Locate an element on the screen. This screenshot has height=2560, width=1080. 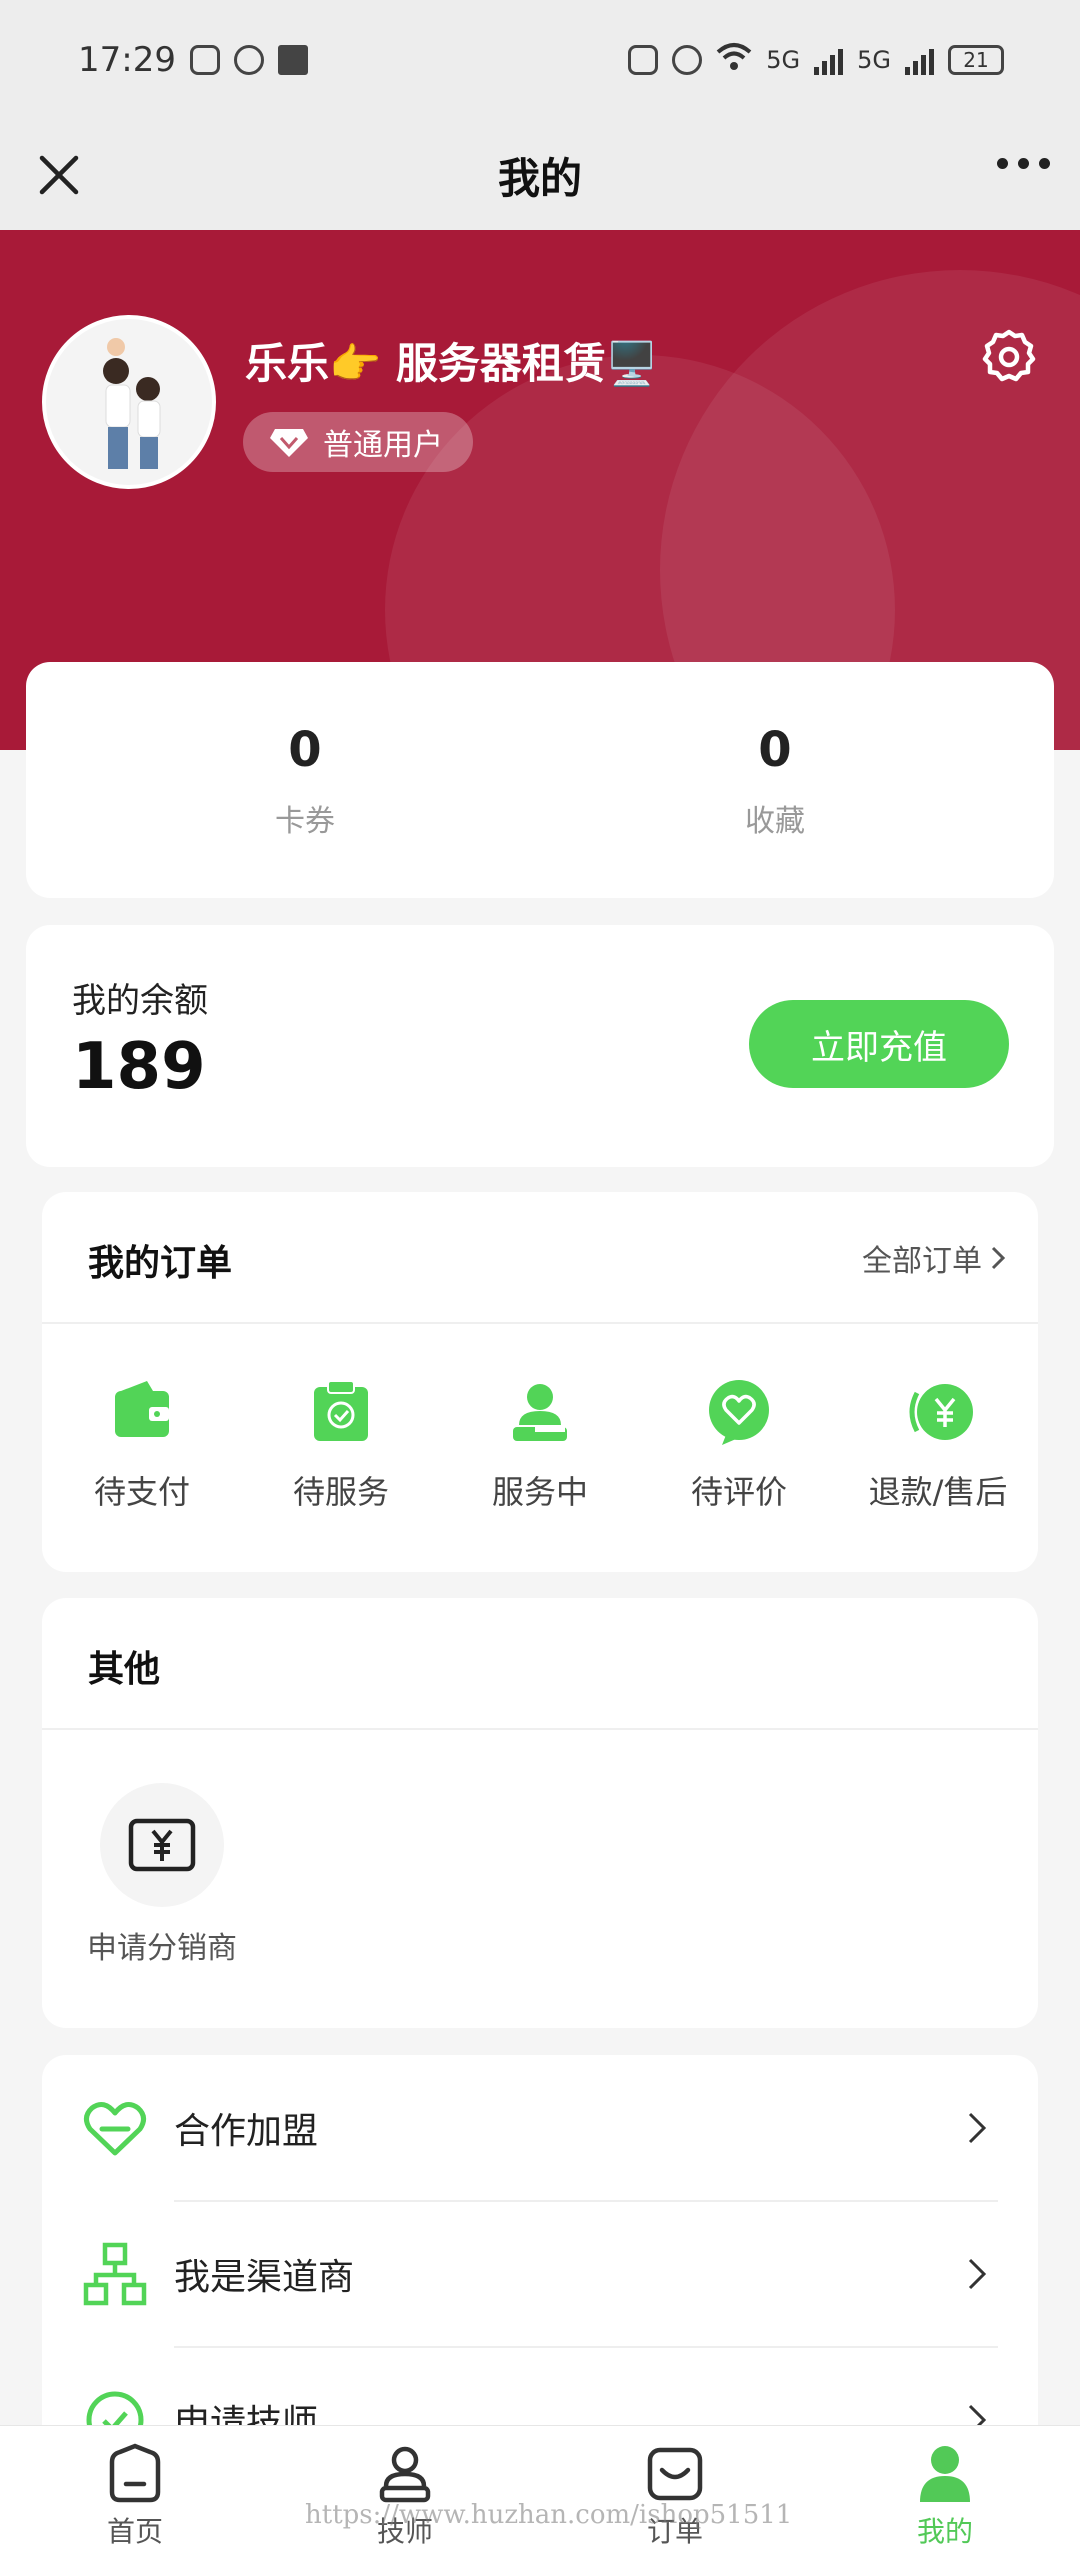
all-orders-label: 全部订单 is located at coordinates (922, 1261).